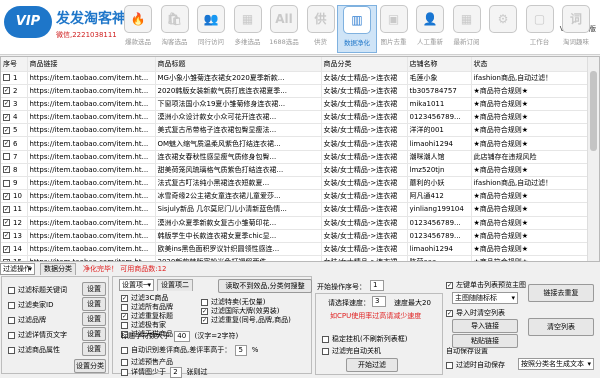 Image resolution: width=600 pixels, height=378 pixels. Describe the element at coordinates (91, 64) in the screenshot. I see `col-header-link: 商品链接` at that location.